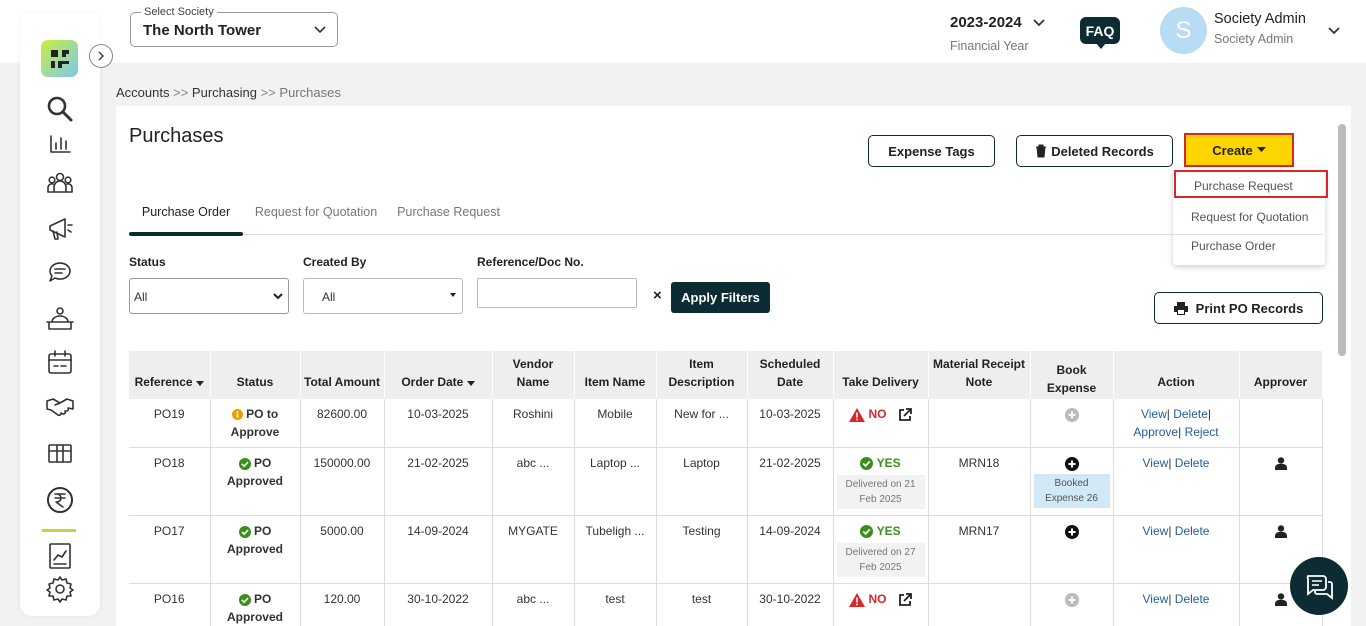  Describe the element at coordinates (60, 109) in the screenshot. I see `search-icon` at that location.